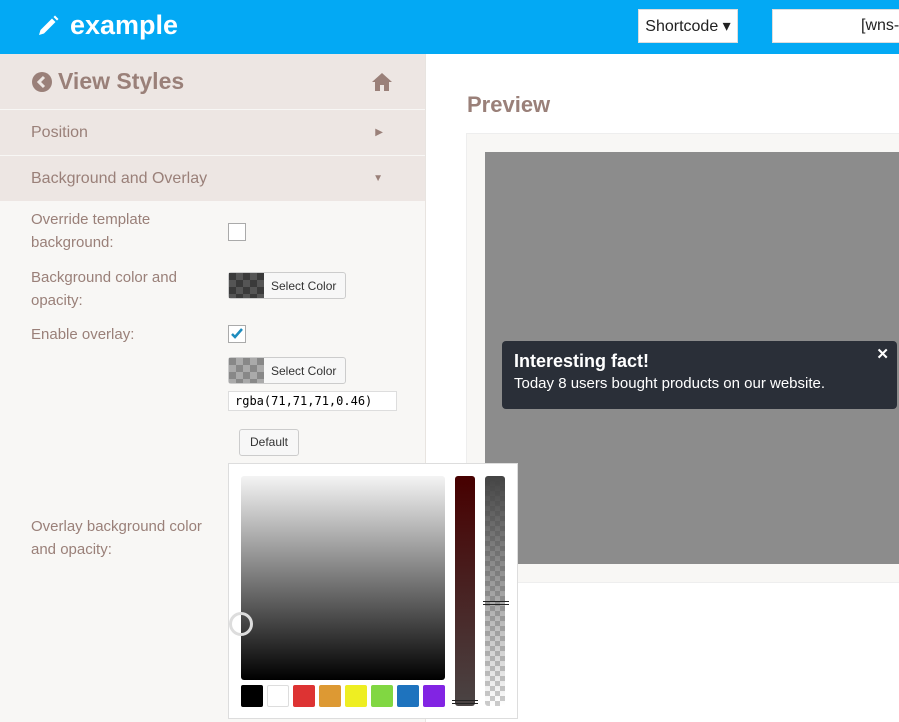 This screenshot has width=899, height=722. Describe the element at coordinates (121, 81) in the screenshot. I see `sidebar-title: View Styles` at that location.